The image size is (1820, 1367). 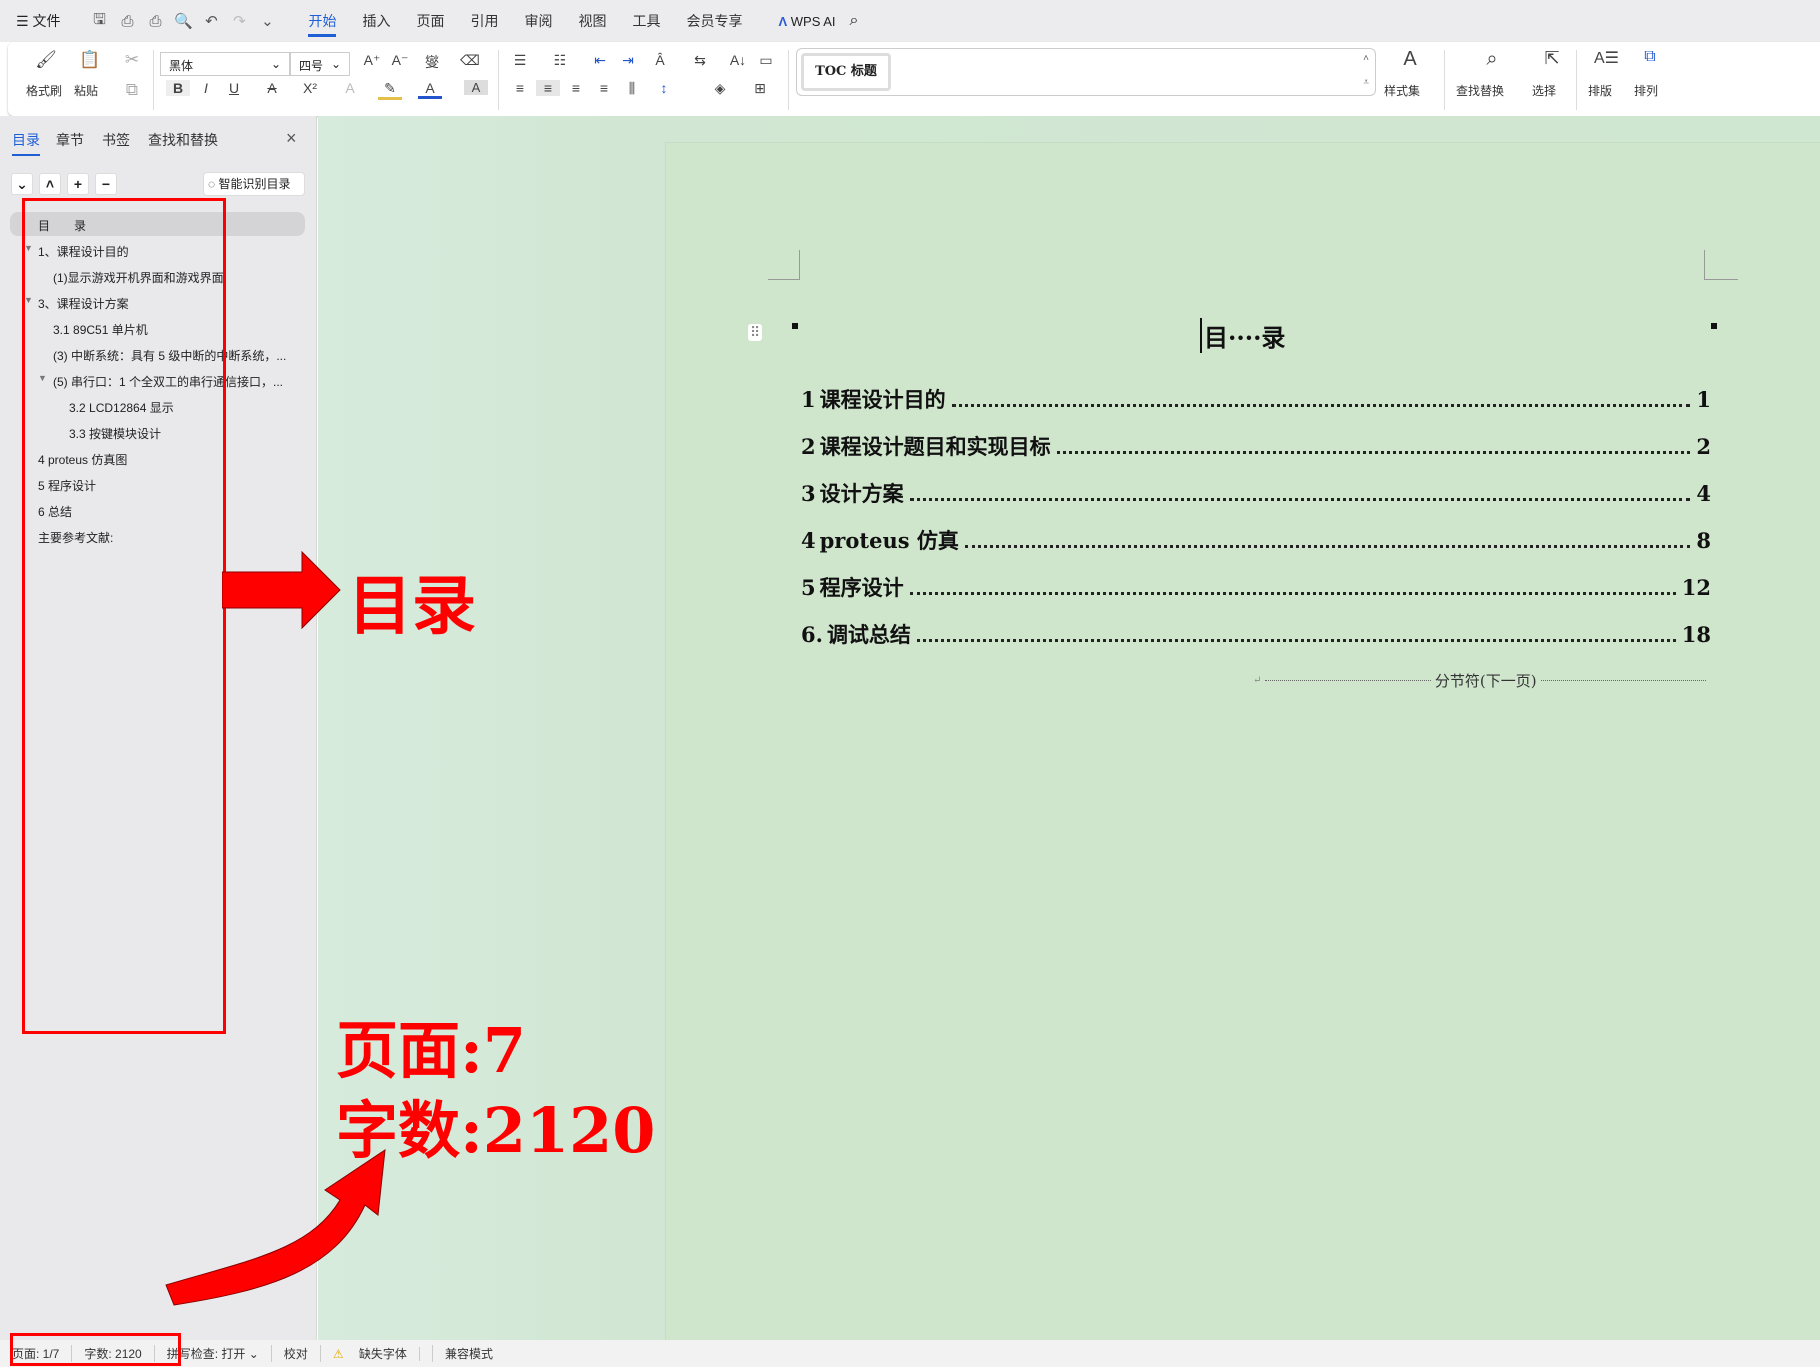 I want to click on file-menu: ☰ 文件, so click(x=38, y=21).